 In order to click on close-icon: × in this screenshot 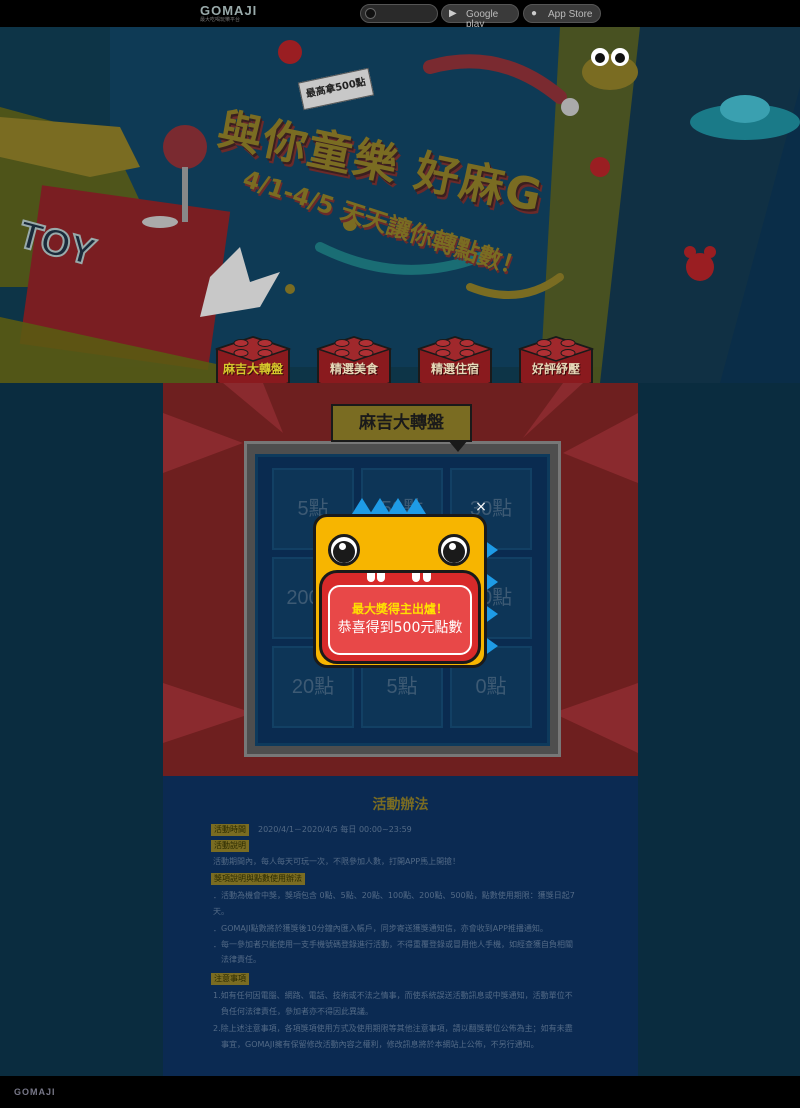, I will do `click(481, 507)`.